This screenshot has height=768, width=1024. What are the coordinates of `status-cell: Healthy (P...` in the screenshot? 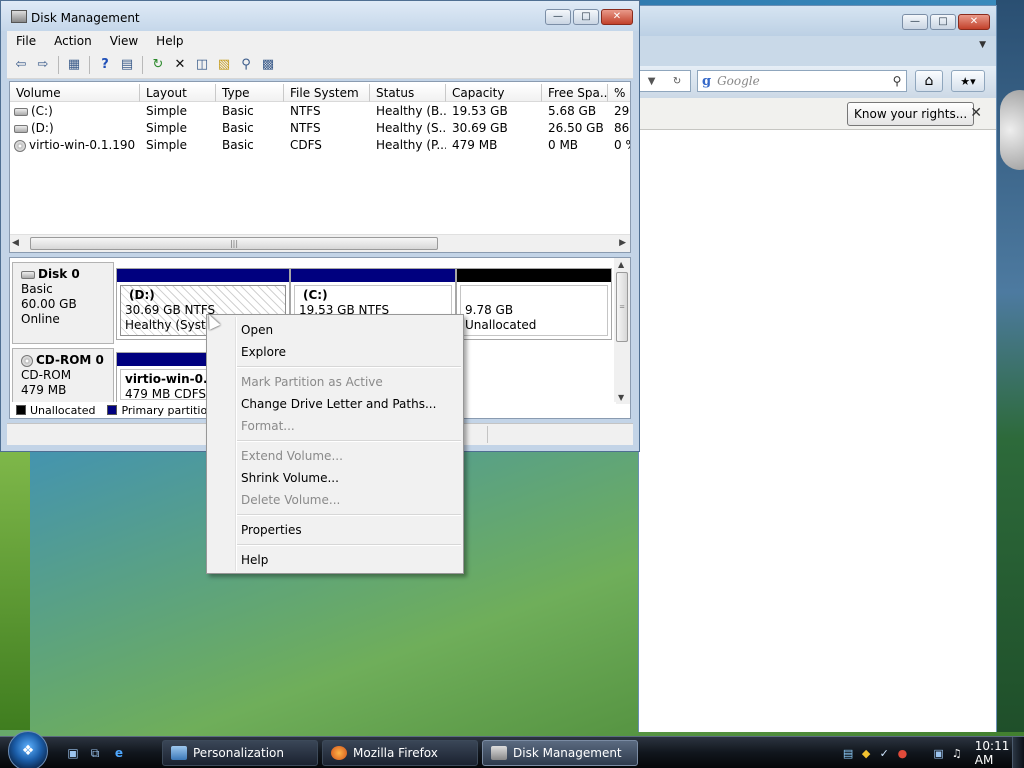 It's located at (411, 145).